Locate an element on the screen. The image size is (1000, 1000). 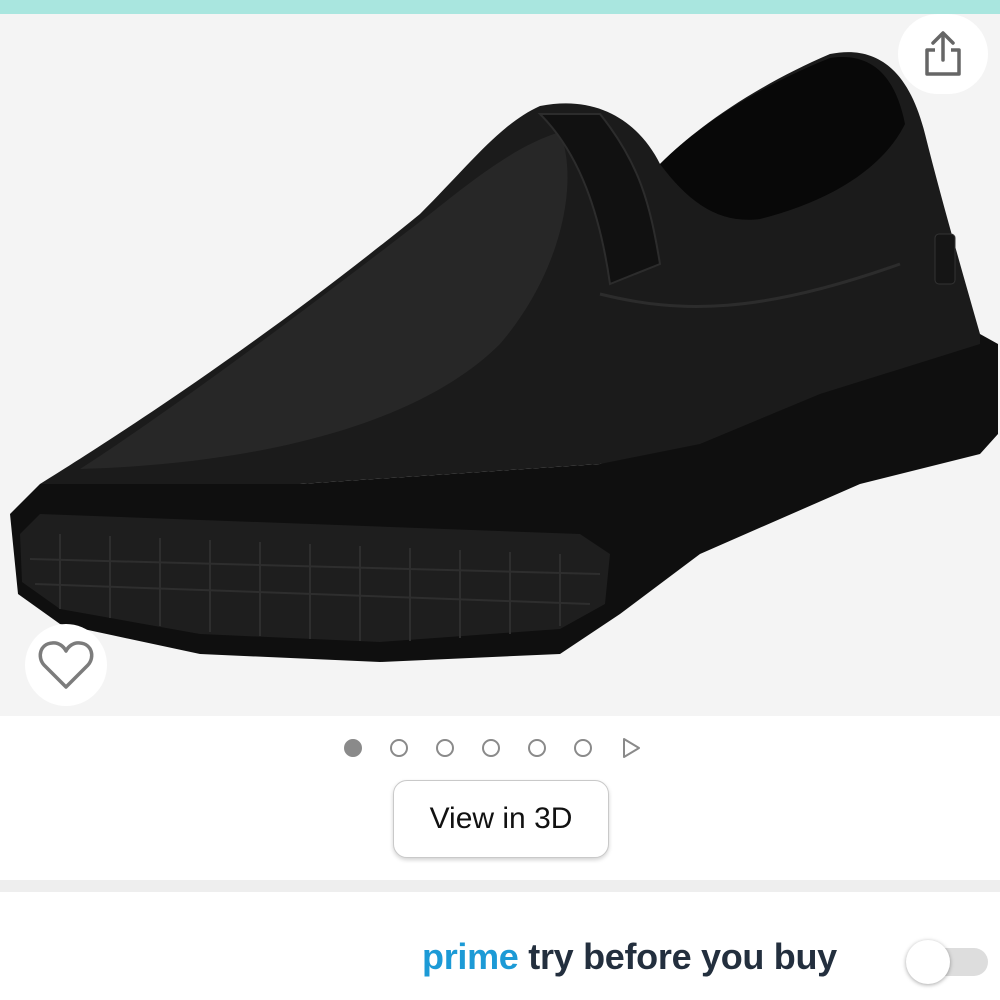
section-divider is located at coordinates (500, 886).